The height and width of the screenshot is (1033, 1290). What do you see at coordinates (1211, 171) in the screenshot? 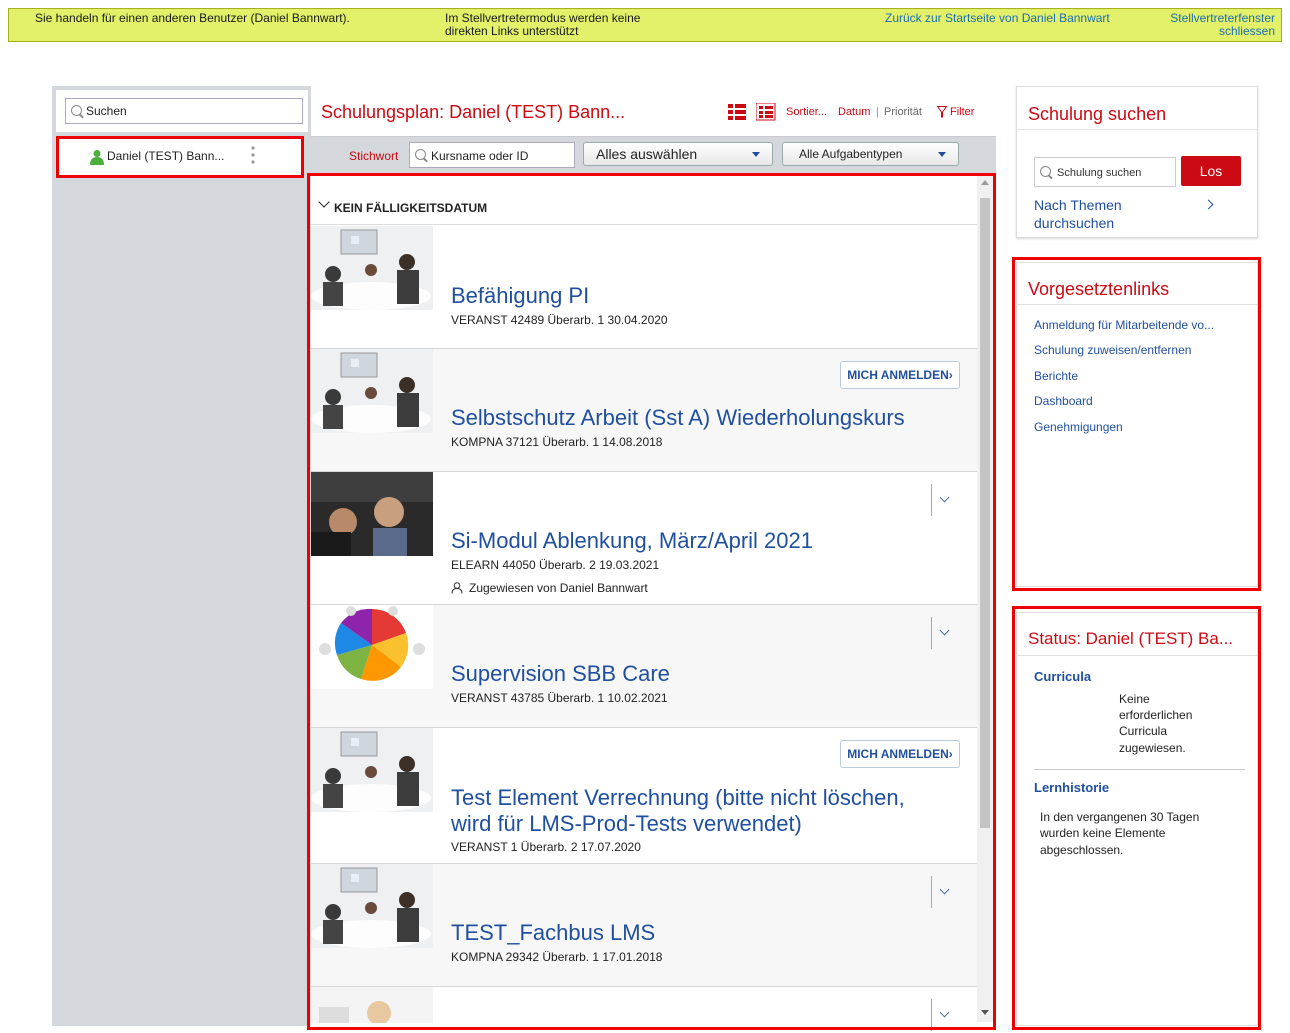
I see `go-button: Los` at bounding box center [1211, 171].